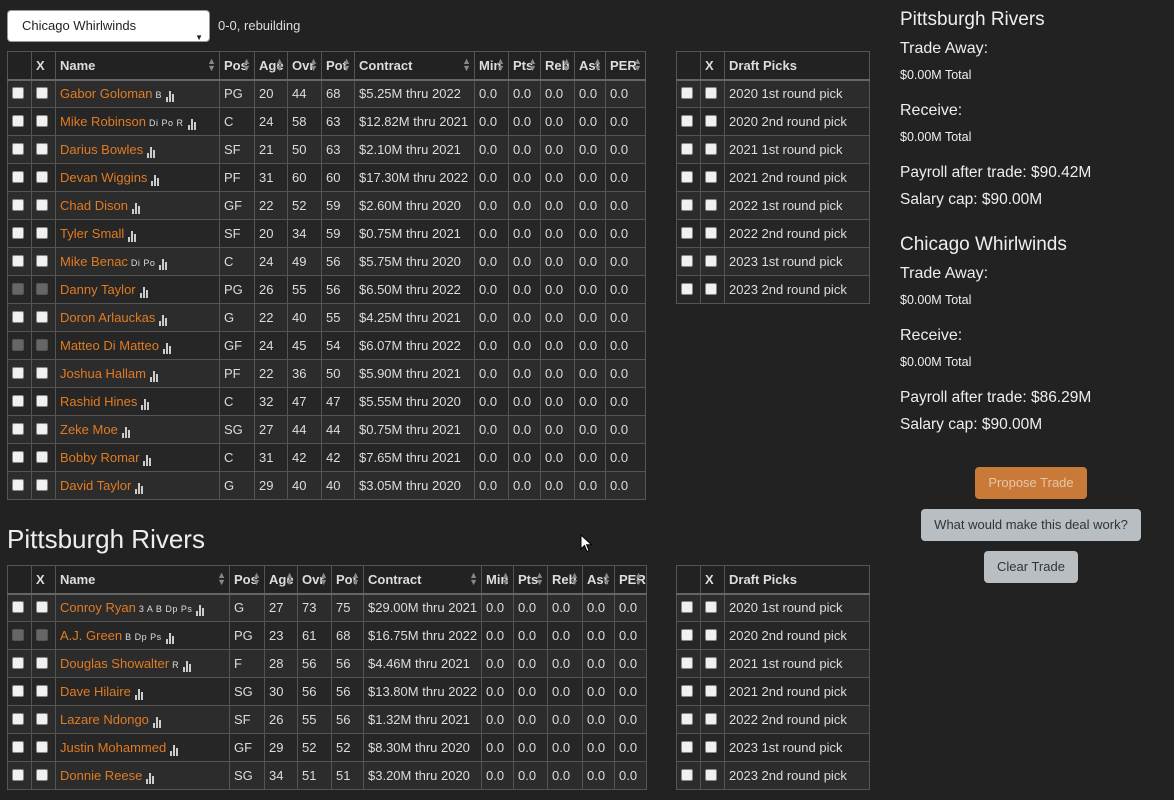 This screenshot has width=1174, height=800. I want to click on player-name-link: Gabor Goloman, so click(106, 93).